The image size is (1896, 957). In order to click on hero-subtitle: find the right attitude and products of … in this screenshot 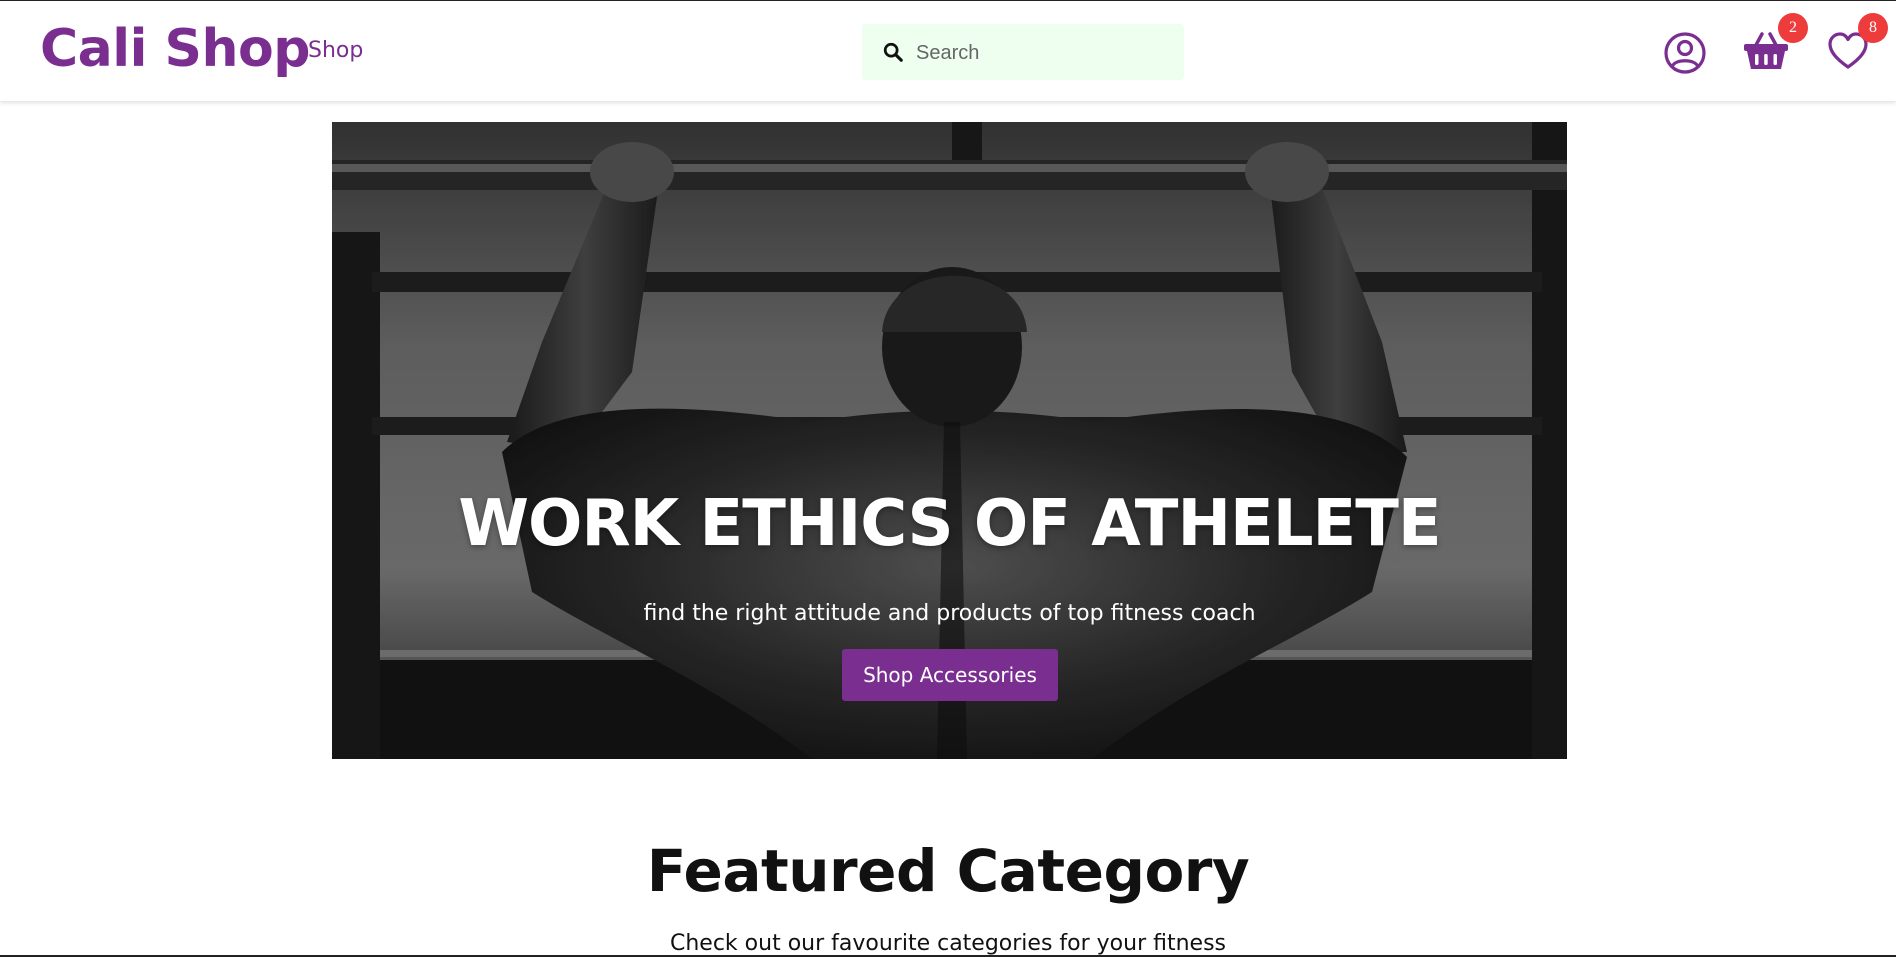, I will do `click(949, 613)`.